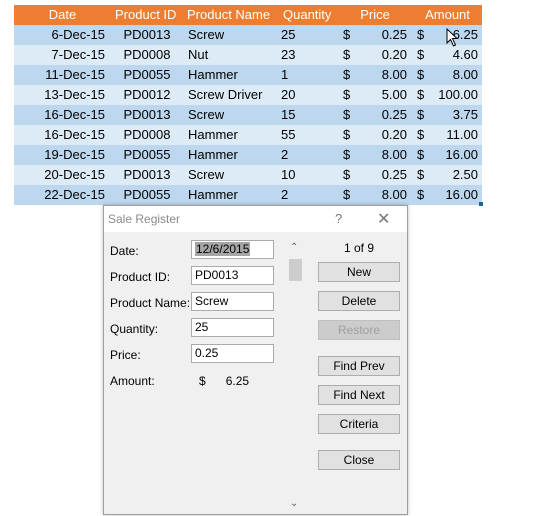 The width and height of the screenshot is (540, 516). I want to click on table-row: 11-Dec-15 PD0055 Hammer 1 $8.00 $8.00, so click(248, 75).